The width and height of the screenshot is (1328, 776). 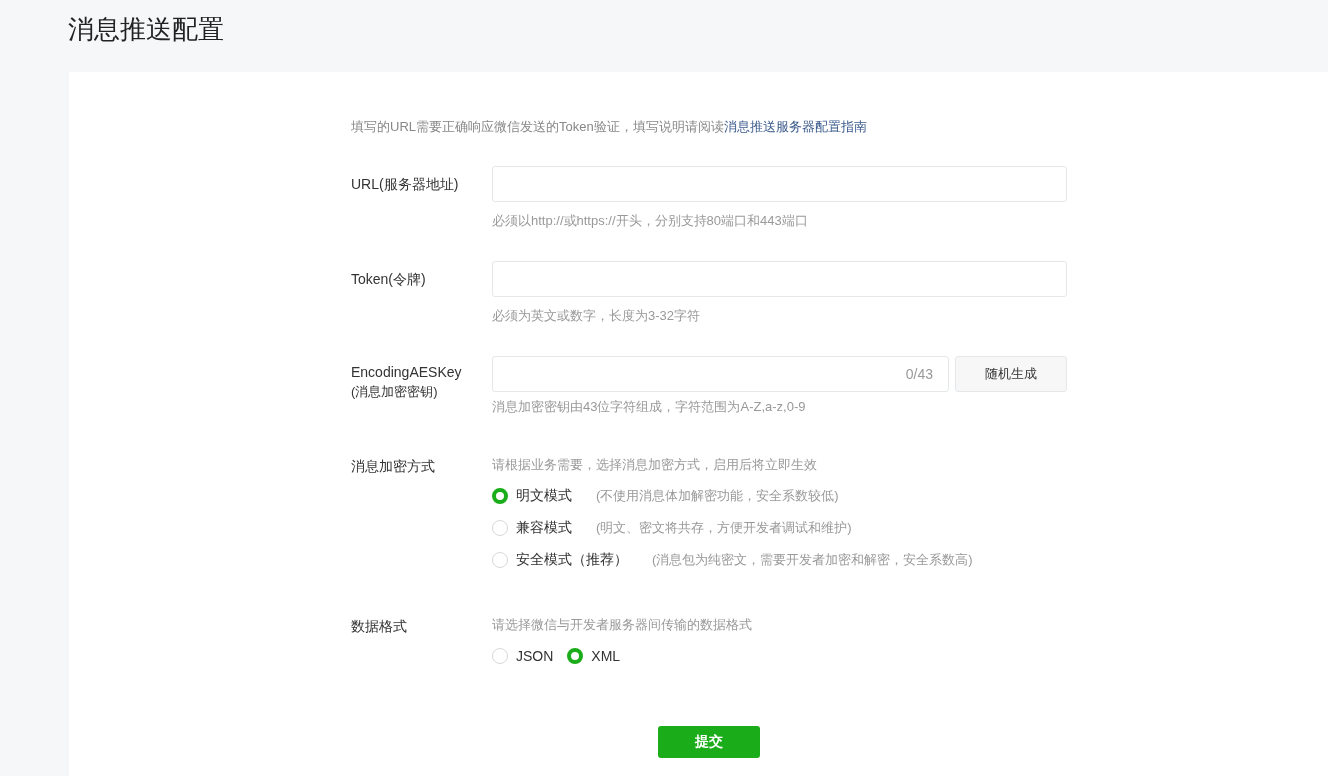 What do you see at coordinates (919, 374) in the screenshot?
I see `character-counter: 0/43` at bounding box center [919, 374].